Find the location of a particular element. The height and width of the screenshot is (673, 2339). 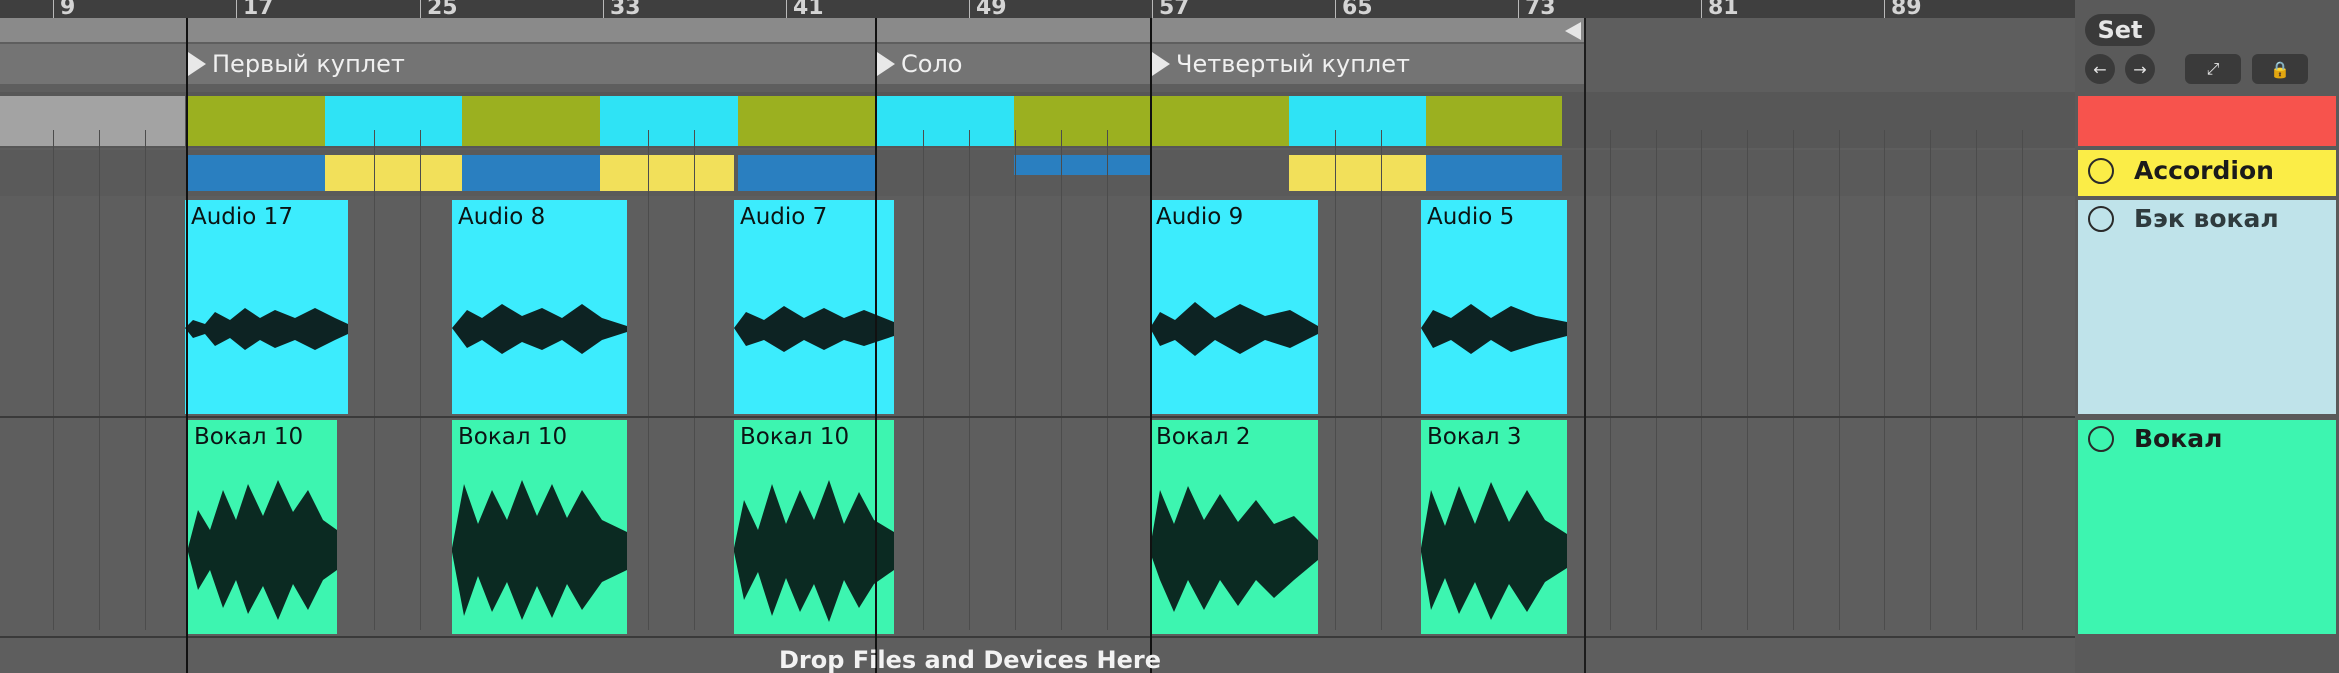

locator-label: Первый куплет is located at coordinates (308, 64).